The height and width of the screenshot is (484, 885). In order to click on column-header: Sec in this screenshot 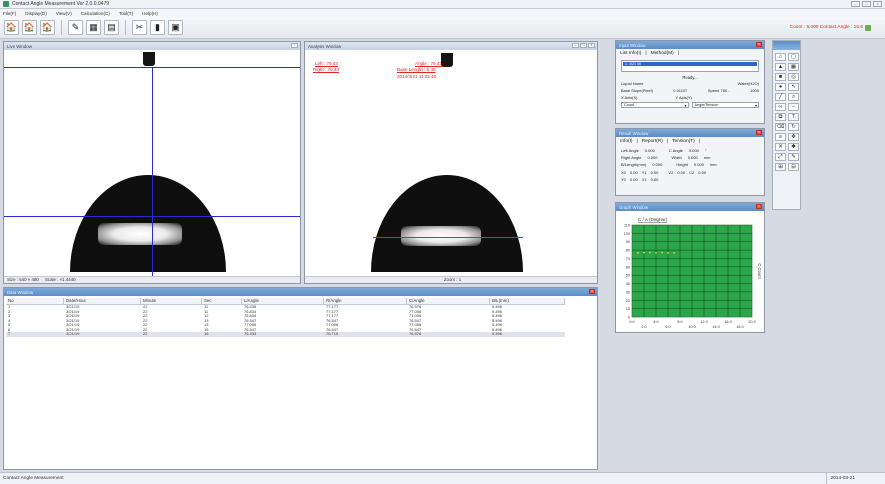, I will do `click(222, 301)`.